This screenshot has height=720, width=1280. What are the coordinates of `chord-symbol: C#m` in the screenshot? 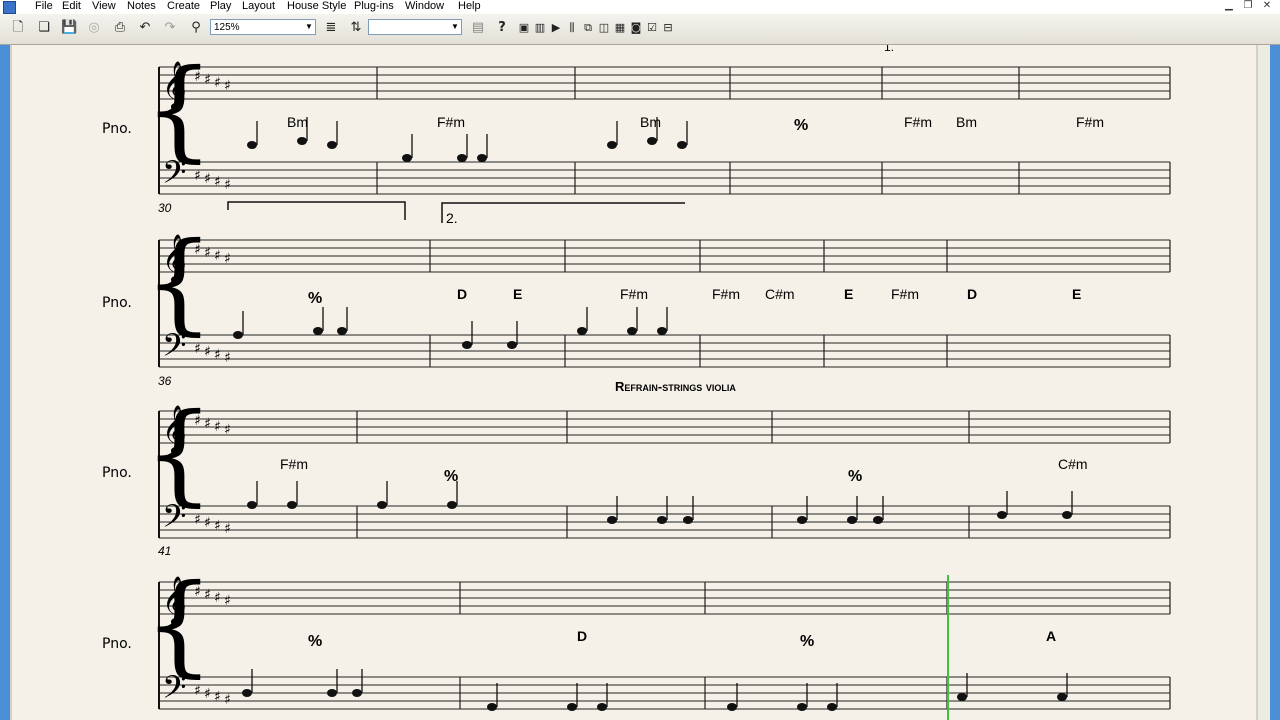 It's located at (1073, 464).